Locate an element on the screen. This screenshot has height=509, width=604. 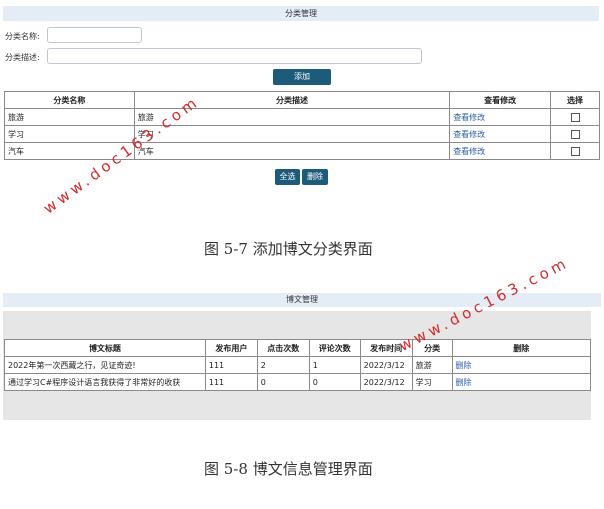
category-name-input is located at coordinates (94, 35).